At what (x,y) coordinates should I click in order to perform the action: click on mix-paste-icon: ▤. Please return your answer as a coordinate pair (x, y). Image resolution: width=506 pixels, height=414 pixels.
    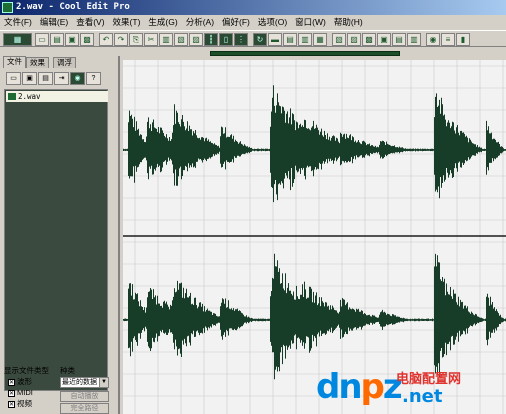
    Looking at the image, I should click on (45, 78).